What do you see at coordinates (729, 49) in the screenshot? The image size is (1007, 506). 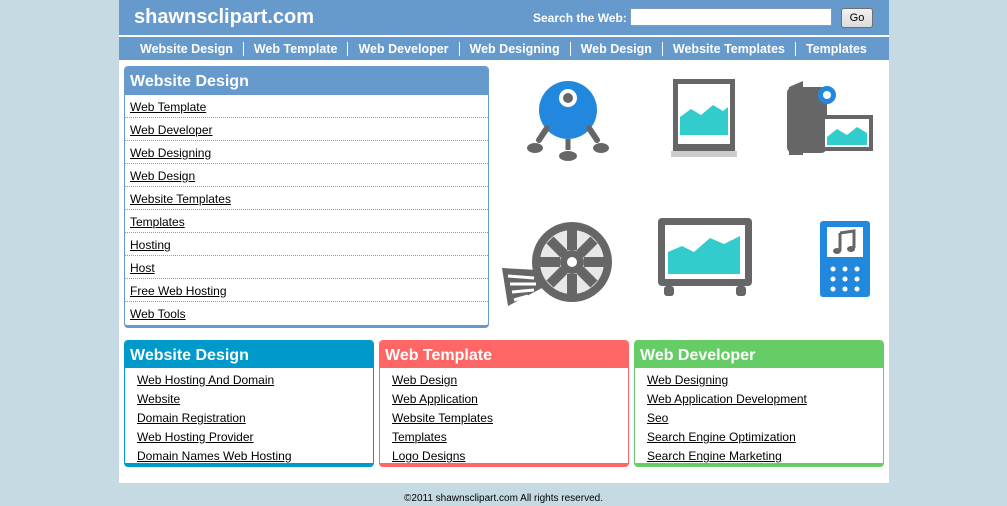 I see `nav-item-website-templates: Website Templates` at bounding box center [729, 49].